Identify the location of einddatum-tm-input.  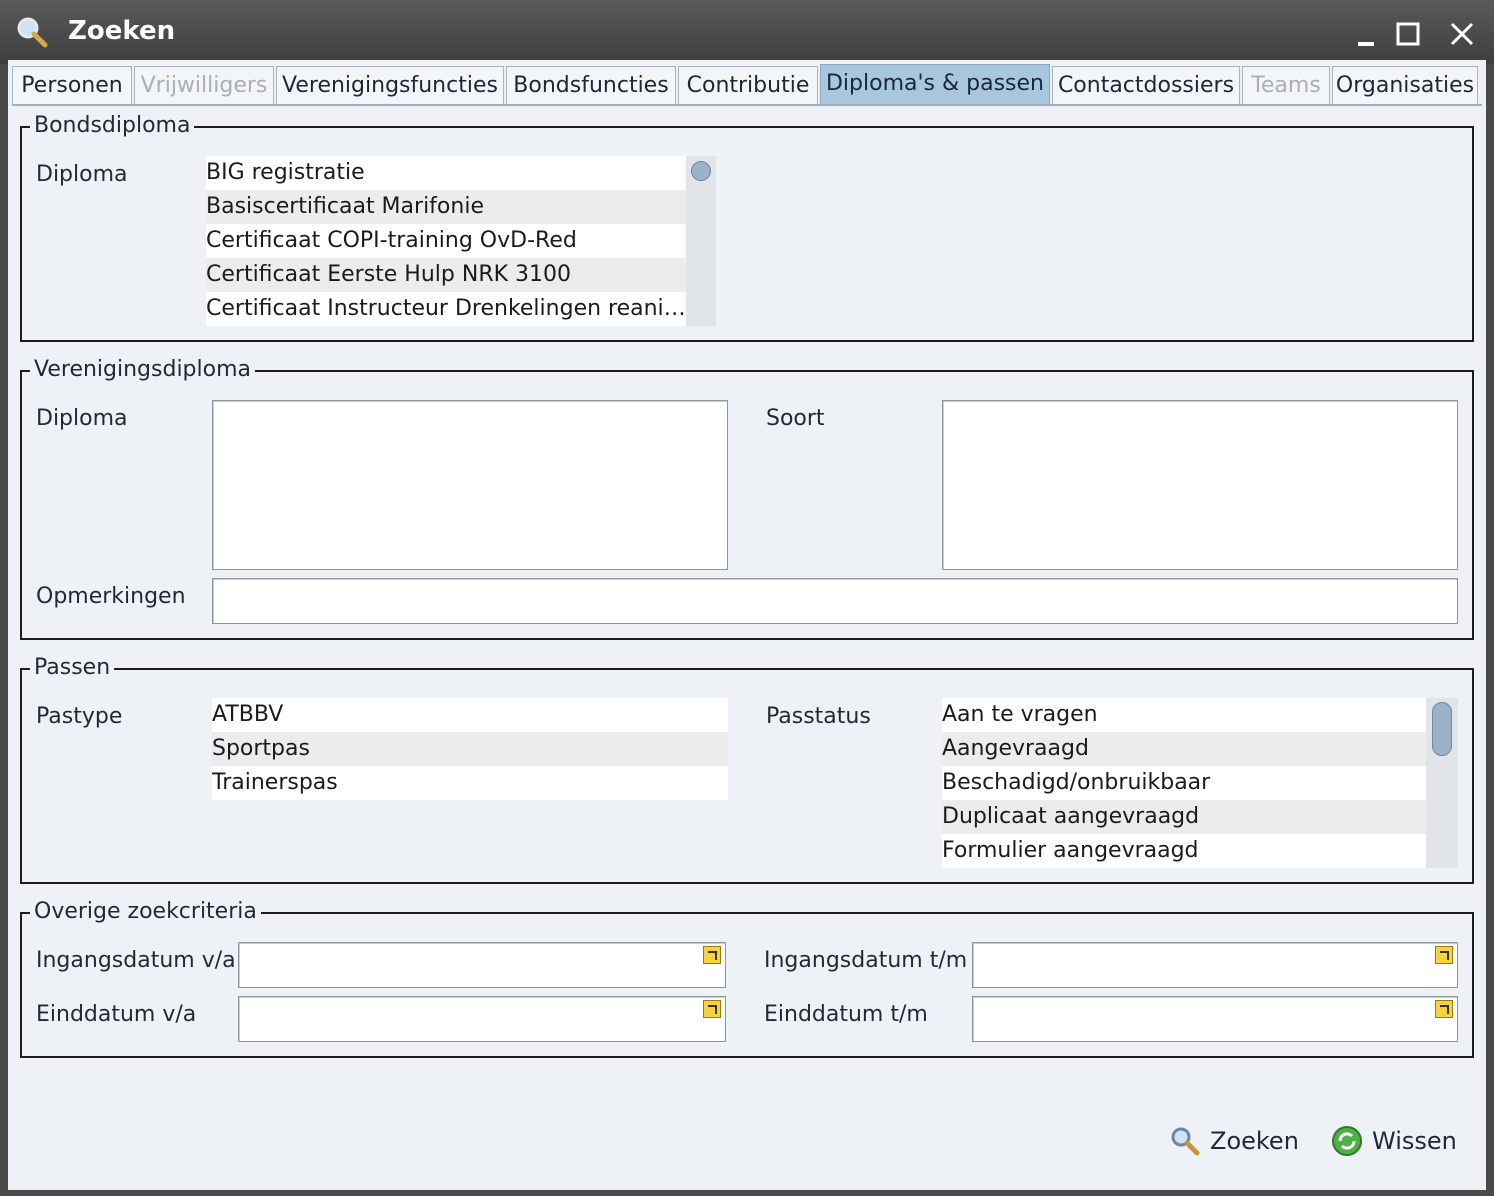
(1215, 1019).